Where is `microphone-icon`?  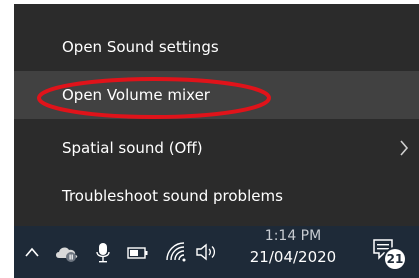 microphone-icon is located at coordinates (103, 252).